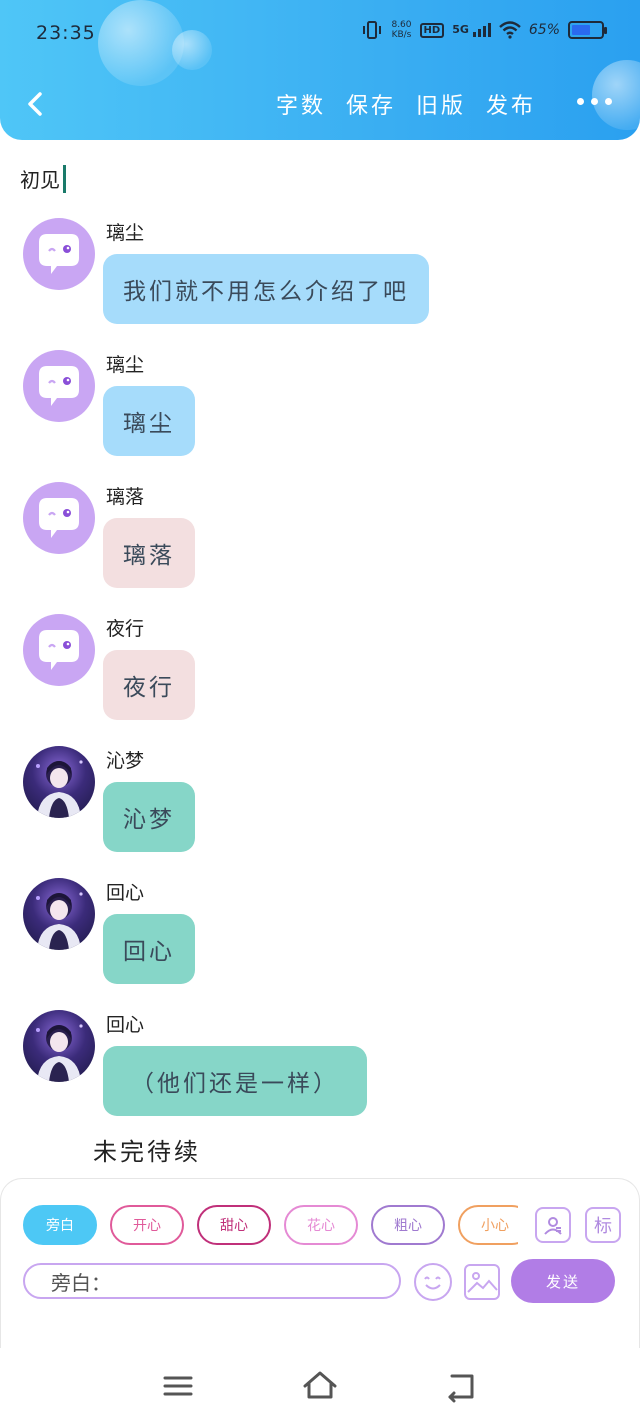 The height and width of the screenshot is (1423, 640). I want to click on text-cursor, so click(64, 178).